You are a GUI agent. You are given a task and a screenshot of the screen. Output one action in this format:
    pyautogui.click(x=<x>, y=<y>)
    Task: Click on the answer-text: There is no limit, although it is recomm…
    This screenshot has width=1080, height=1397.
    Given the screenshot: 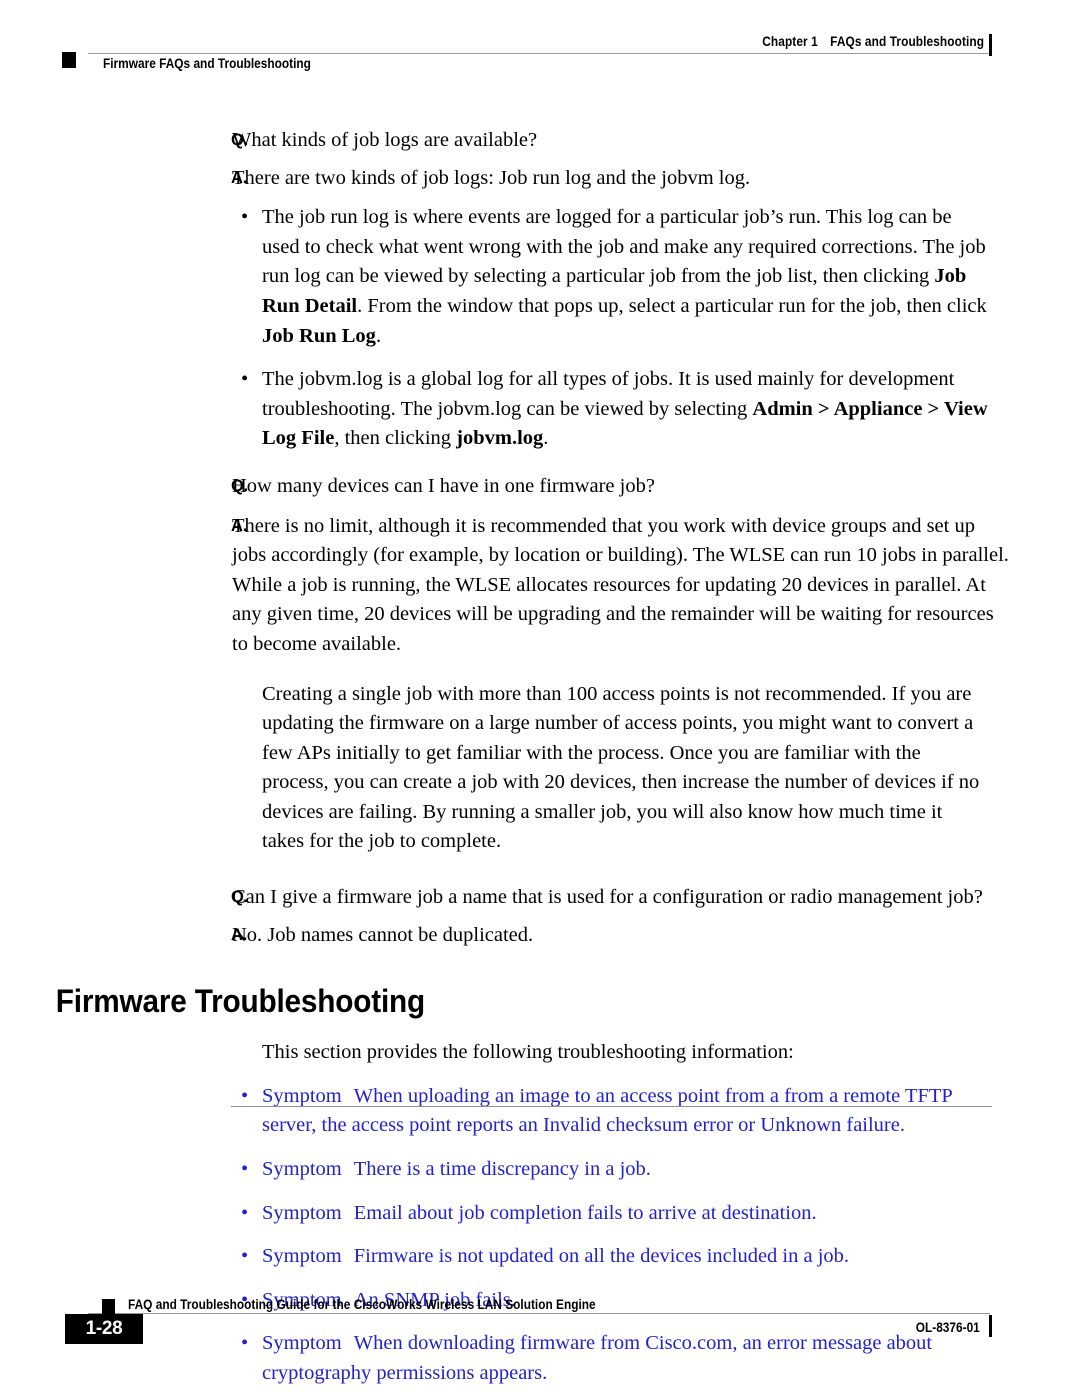 What is the action you would take?
    pyautogui.click(x=620, y=584)
    